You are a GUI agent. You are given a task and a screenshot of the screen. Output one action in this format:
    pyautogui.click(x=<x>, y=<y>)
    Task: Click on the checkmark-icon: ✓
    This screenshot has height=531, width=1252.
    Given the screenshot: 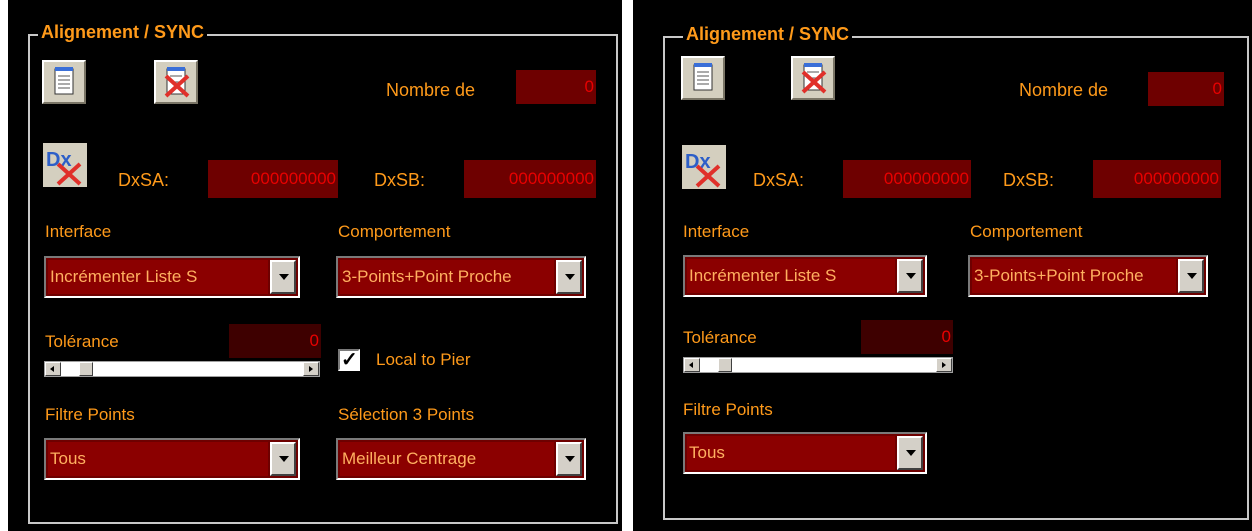 What is the action you would take?
    pyautogui.click(x=349, y=360)
    